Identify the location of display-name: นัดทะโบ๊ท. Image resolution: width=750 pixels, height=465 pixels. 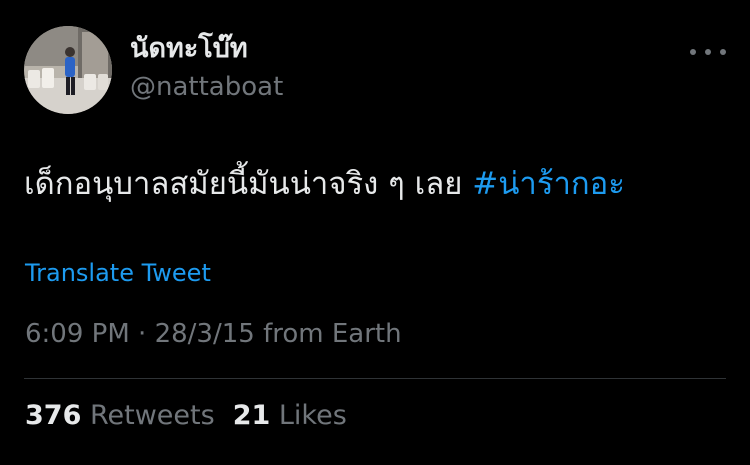
(189, 49).